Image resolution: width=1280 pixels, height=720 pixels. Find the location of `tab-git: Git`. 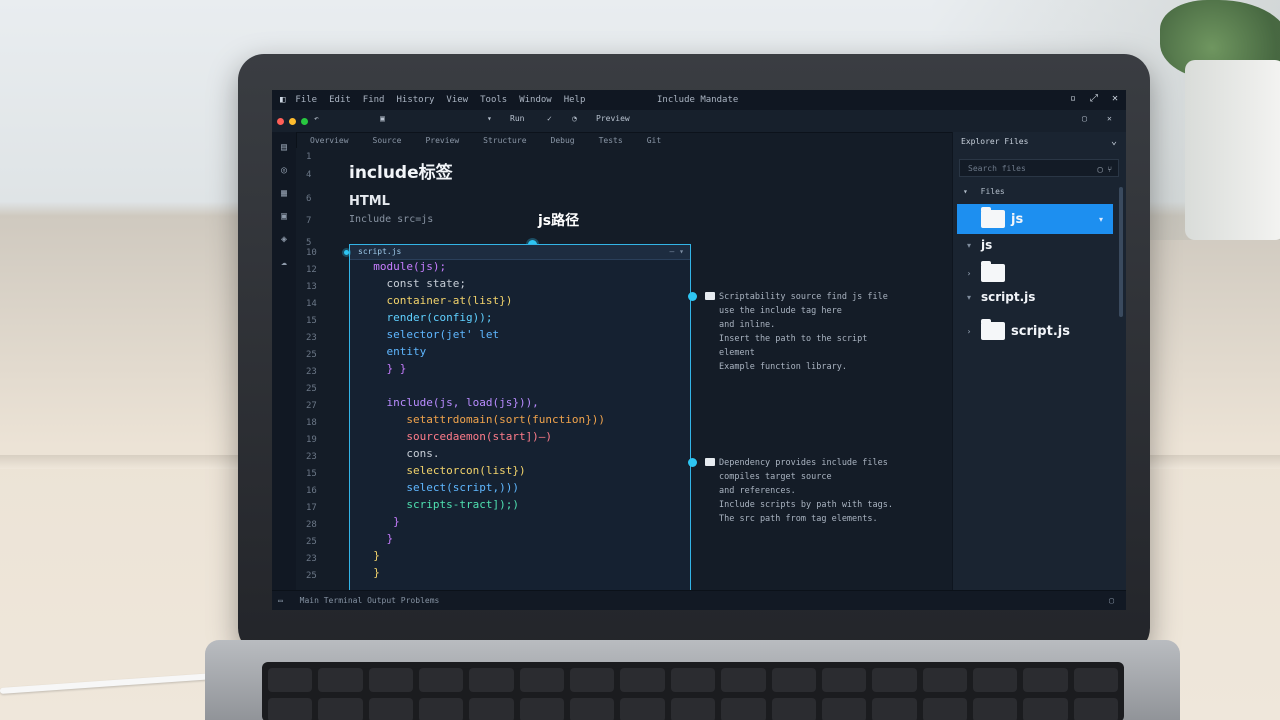

tab-git: Git is located at coordinates (654, 140).